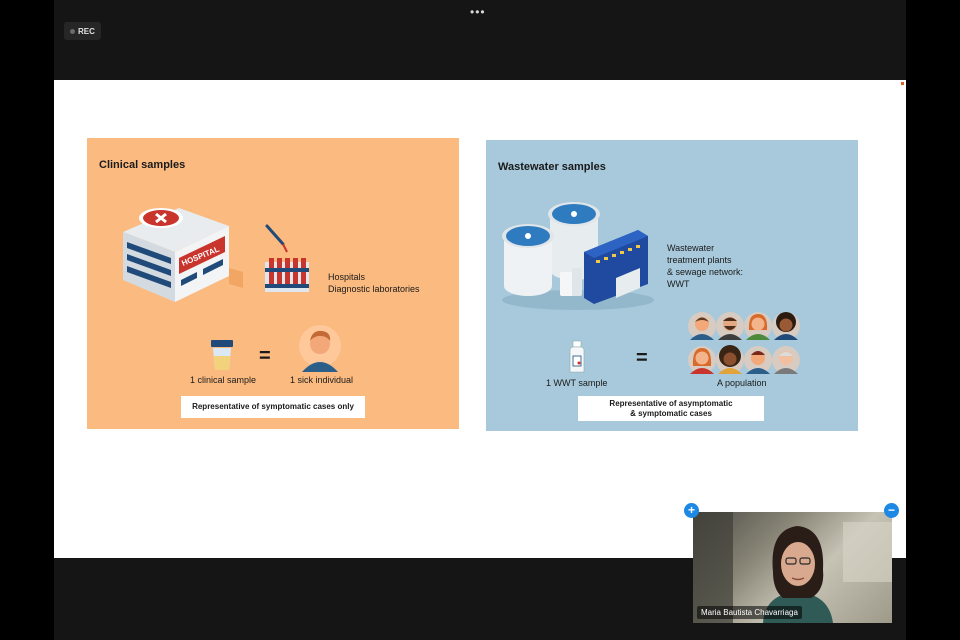 This screenshot has height=640, width=960. Describe the element at coordinates (86, 31) in the screenshot. I see `recording-label: REC` at that location.